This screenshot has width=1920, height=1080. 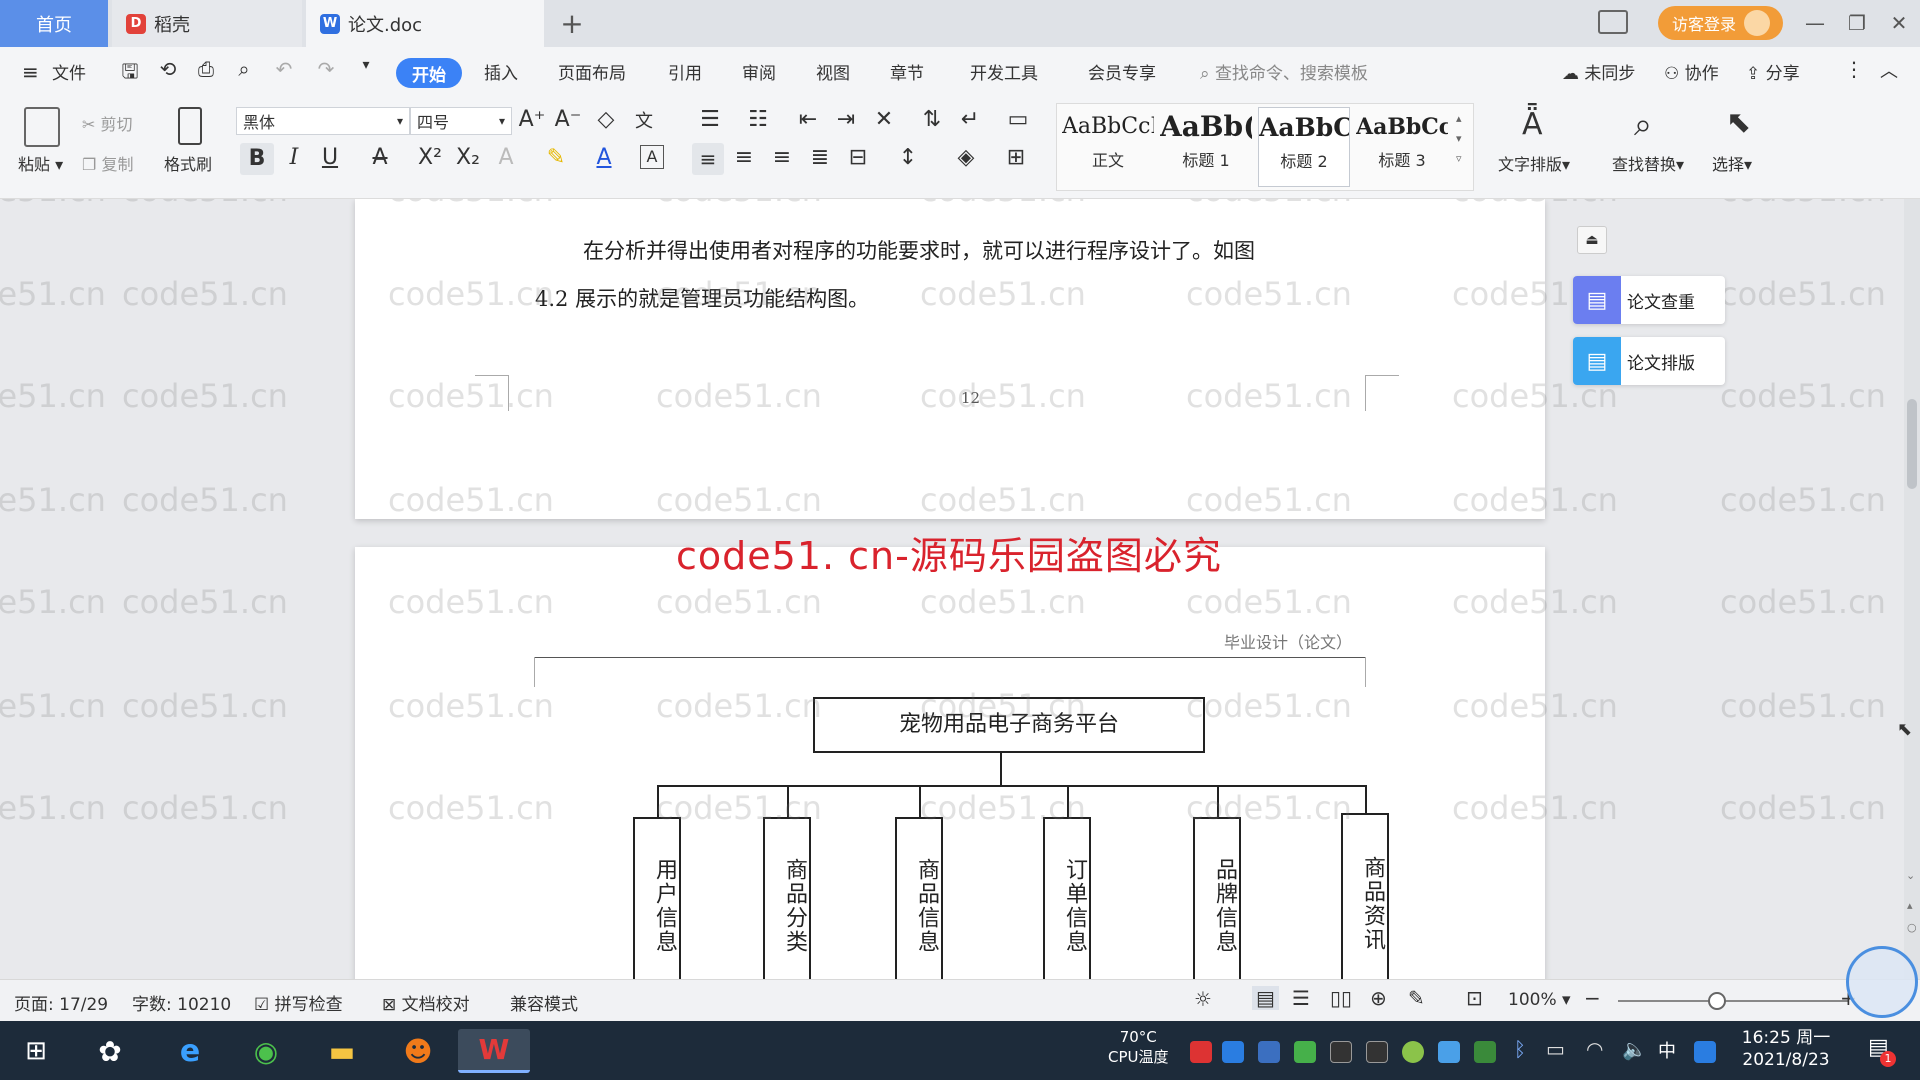 I want to click on new-tab-button: +, so click(x=572, y=23).